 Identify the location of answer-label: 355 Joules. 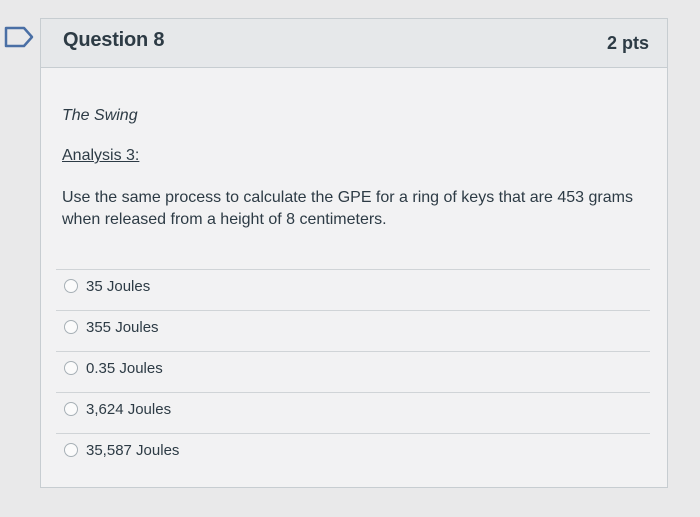
(122, 327).